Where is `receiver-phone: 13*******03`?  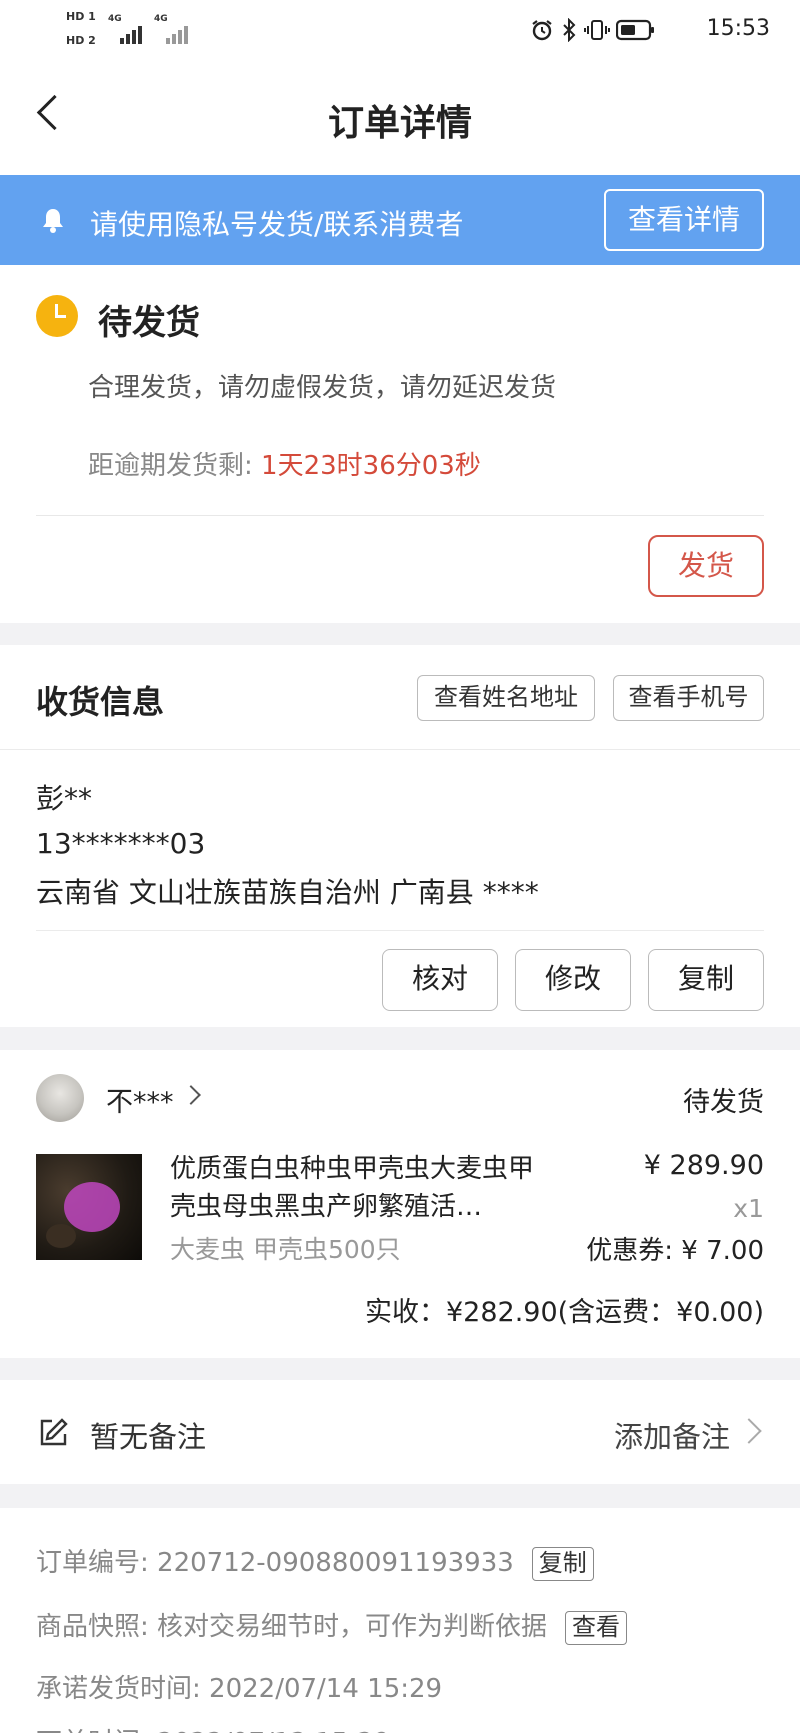 receiver-phone: 13*******03 is located at coordinates (121, 843).